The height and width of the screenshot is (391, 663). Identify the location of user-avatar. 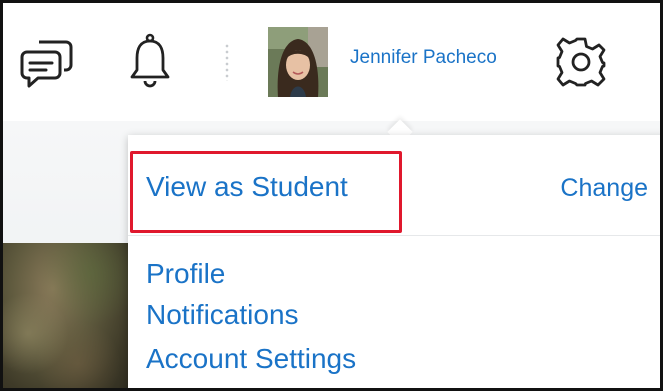
(298, 62).